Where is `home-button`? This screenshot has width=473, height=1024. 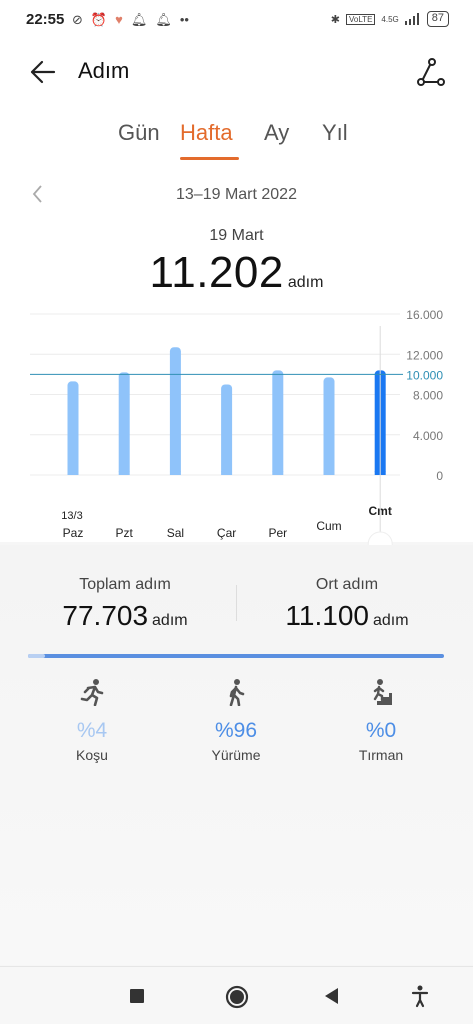
home-button is located at coordinates (237, 997).